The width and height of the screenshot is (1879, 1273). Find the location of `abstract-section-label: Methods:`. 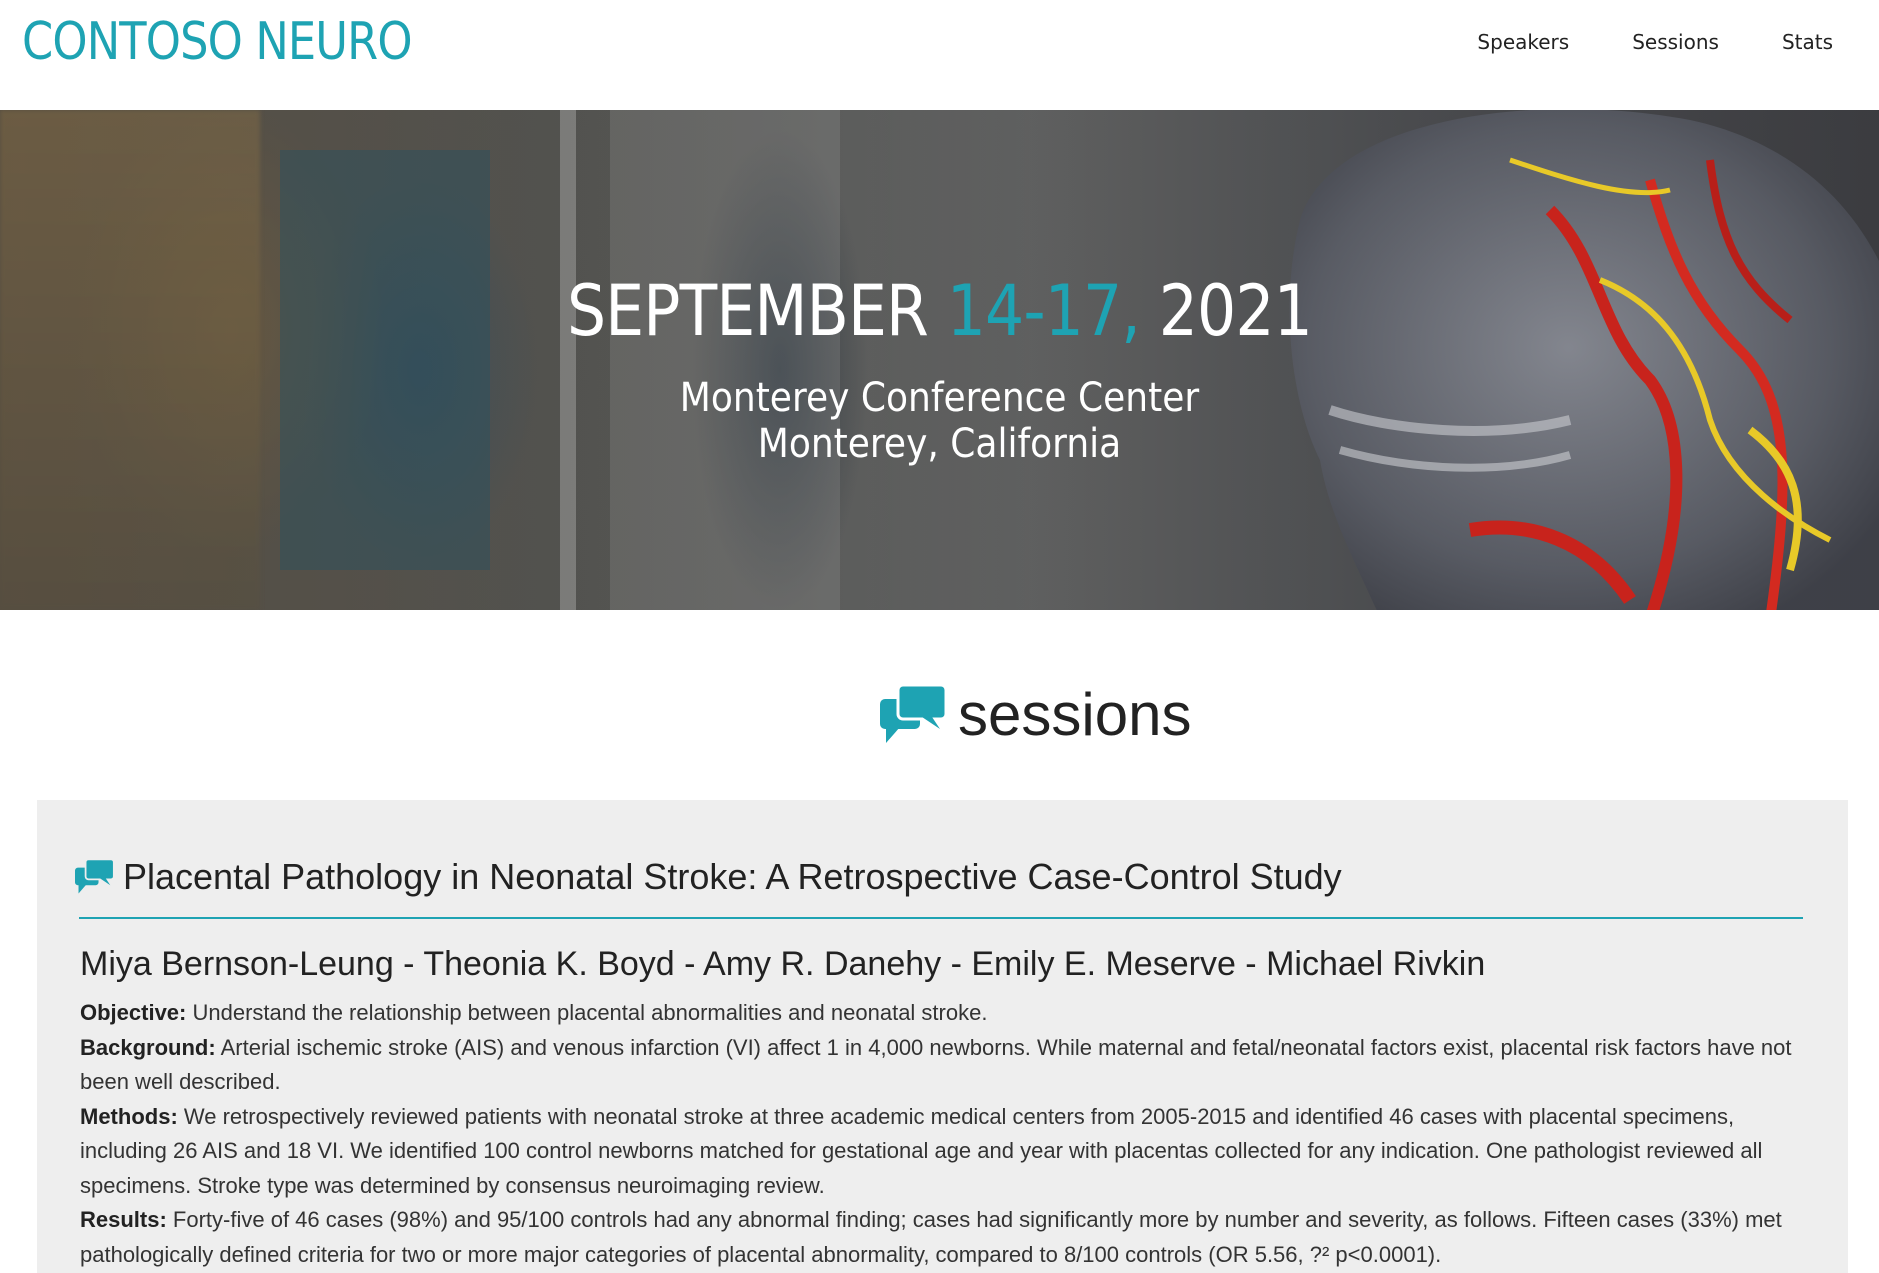

abstract-section-label: Methods: is located at coordinates (129, 1116).